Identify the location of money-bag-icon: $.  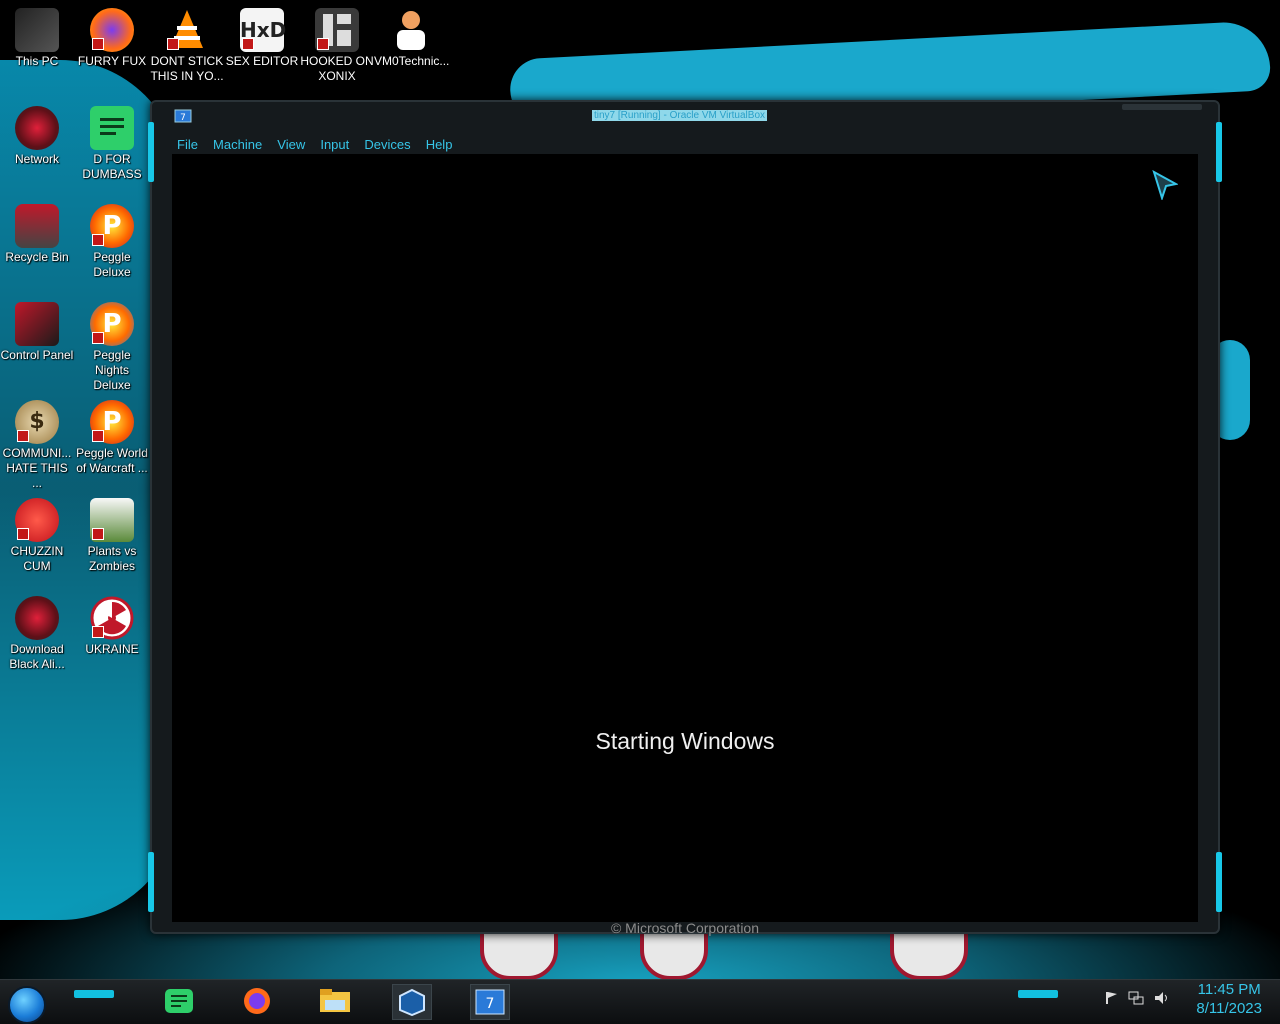
(37, 422).